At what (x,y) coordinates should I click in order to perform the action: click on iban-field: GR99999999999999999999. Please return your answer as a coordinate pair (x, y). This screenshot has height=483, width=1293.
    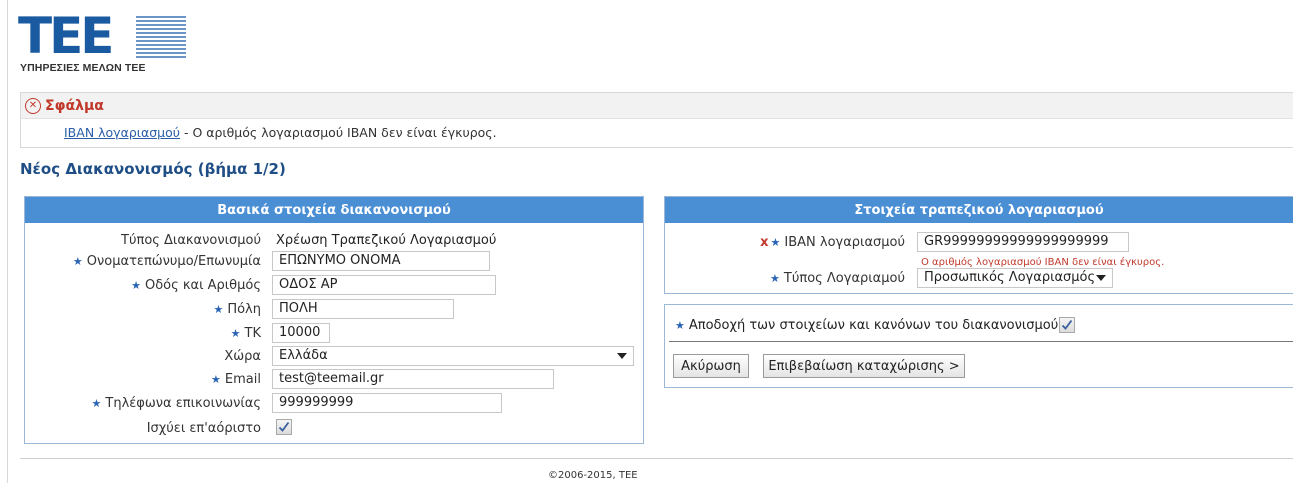
    Looking at the image, I should click on (1023, 242).